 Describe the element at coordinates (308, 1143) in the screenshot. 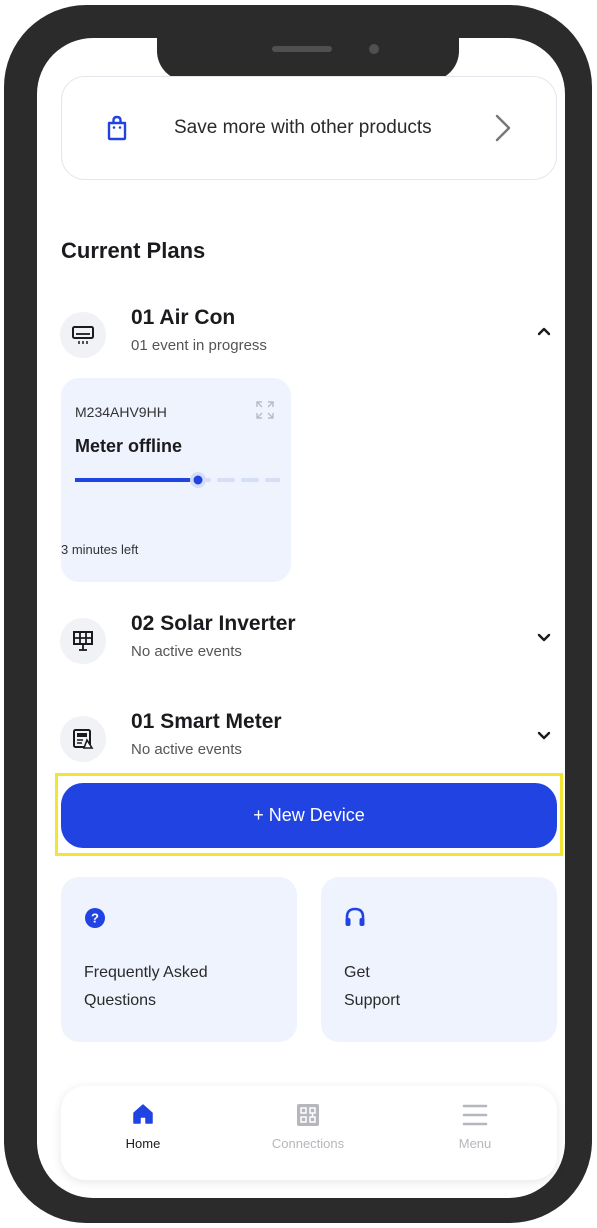

I see `nav-label-connections: Connections` at that location.